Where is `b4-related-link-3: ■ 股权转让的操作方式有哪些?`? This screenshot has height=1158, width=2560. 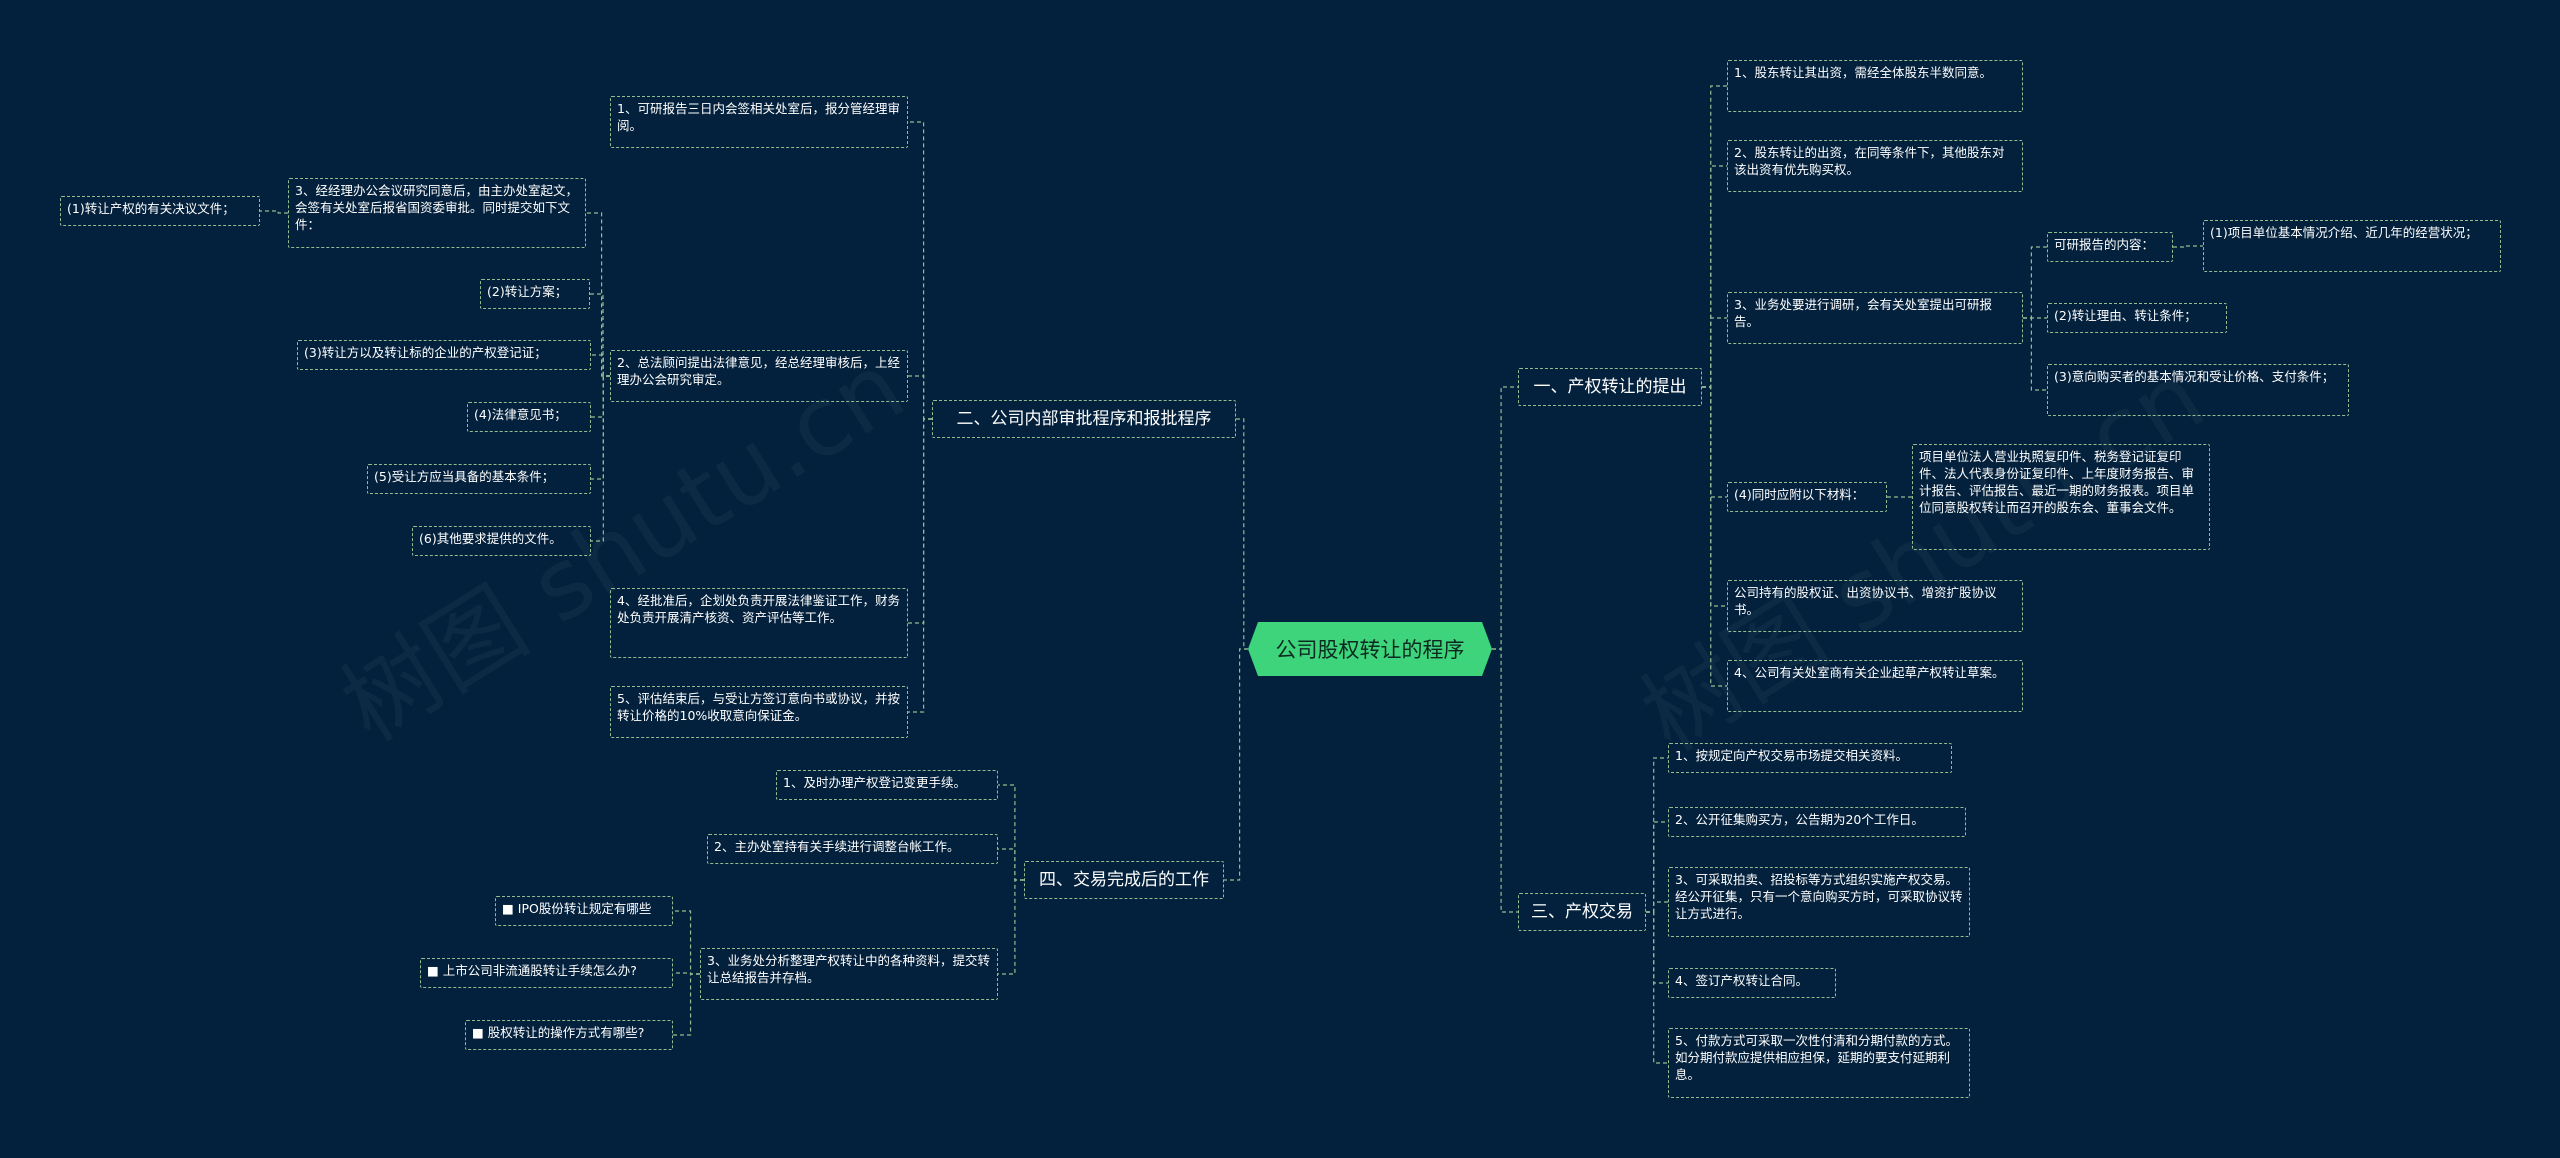
b4-related-link-3: ■ 股权转让的操作方式有哪些? is located at coordinates (569, 1035).